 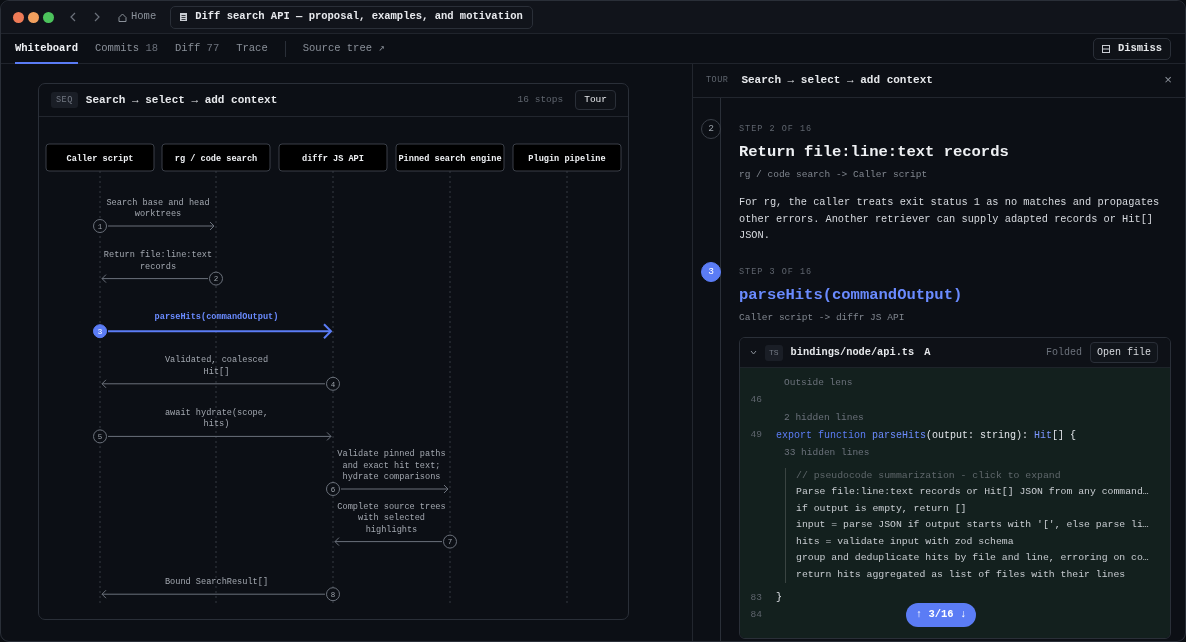 I want to click on back-icon, so click(x=73, y=17).